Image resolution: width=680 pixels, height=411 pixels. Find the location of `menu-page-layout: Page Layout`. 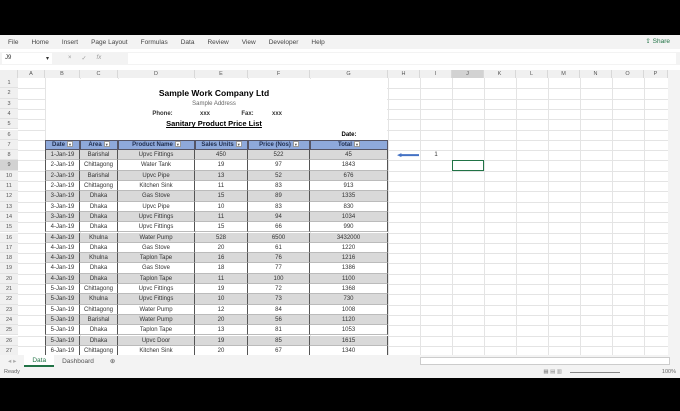

menu-page-layout: Page Layout is located at coordinates (109, 42).